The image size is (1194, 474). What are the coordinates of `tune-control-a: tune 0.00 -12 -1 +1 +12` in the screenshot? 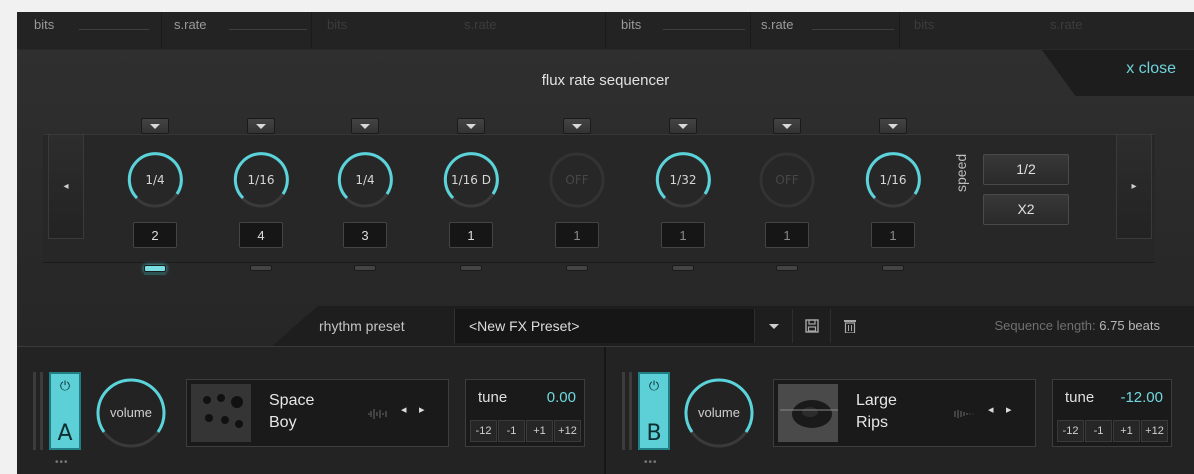 It's located at (525, 413).